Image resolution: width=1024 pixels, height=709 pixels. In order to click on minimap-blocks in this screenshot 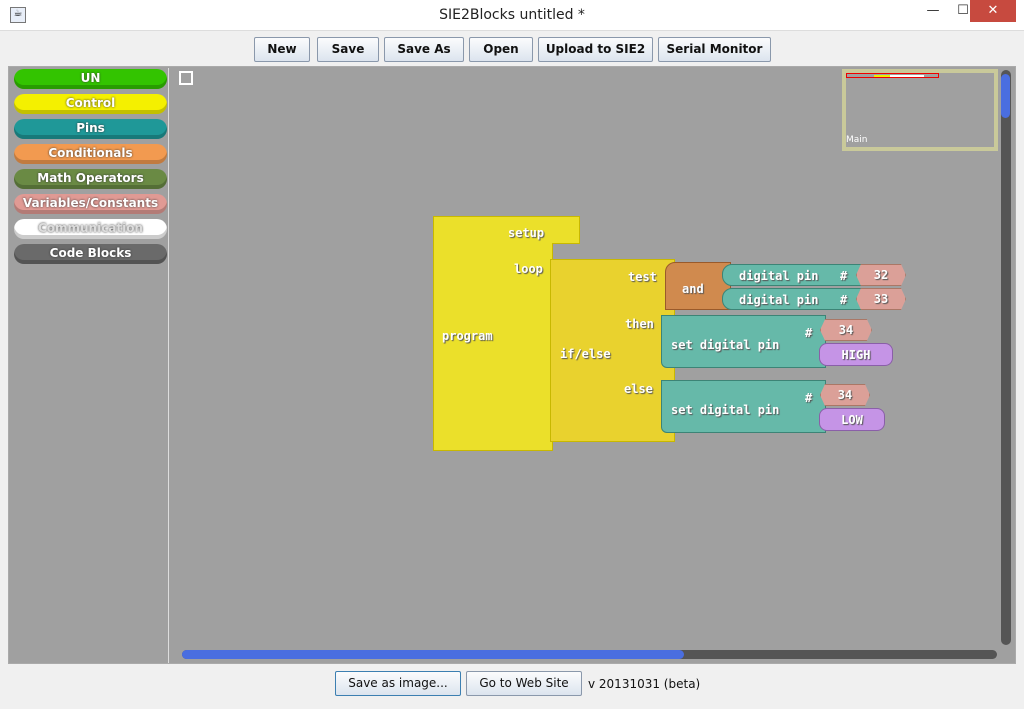, I will do `click(899, 76)`.